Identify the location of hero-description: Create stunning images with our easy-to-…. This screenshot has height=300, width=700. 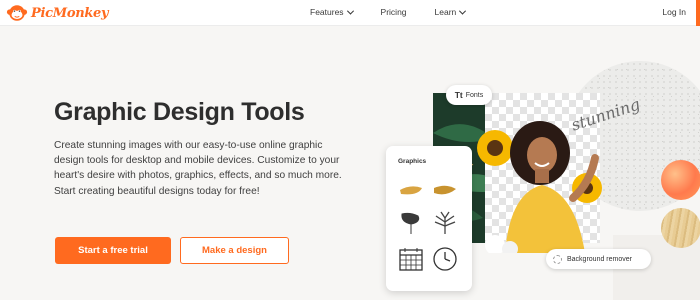
(198, 168).